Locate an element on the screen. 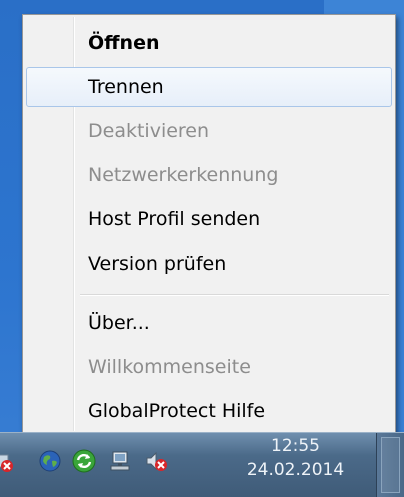  menu-item-check-version: Version prüfen is located at coordinates (209, 264).